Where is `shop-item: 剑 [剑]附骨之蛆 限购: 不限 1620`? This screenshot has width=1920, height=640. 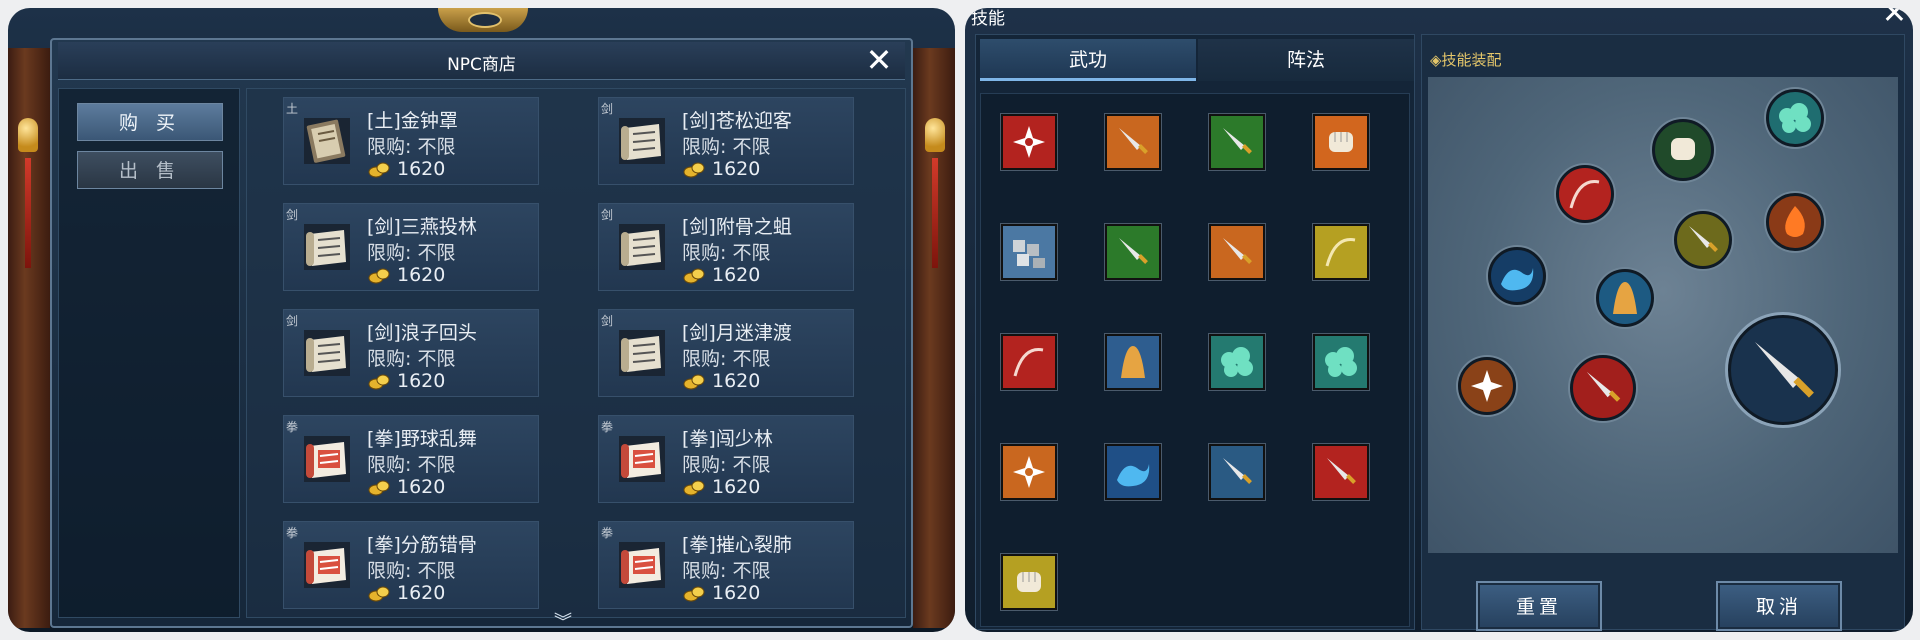 shop-item: 剑 [剑]附骨之蛆 限购: 不限 1620 is located at coordinates (726, 247).